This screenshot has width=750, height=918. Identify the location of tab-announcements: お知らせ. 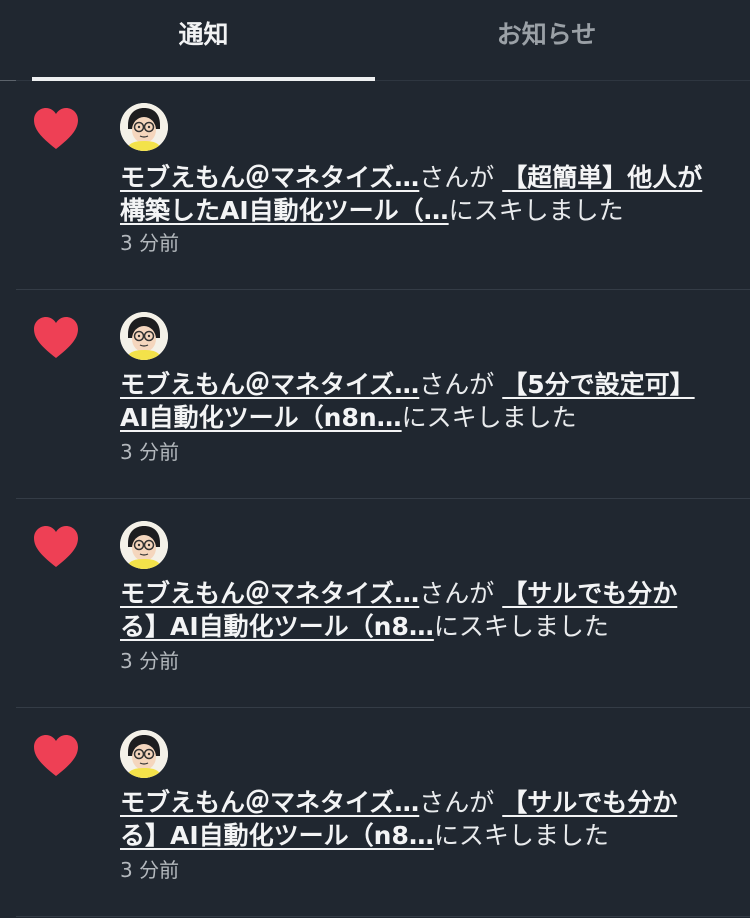
(546, 39).